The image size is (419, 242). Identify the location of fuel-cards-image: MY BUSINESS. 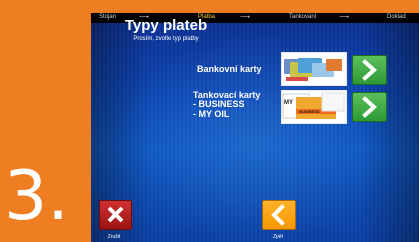
(314, 107).